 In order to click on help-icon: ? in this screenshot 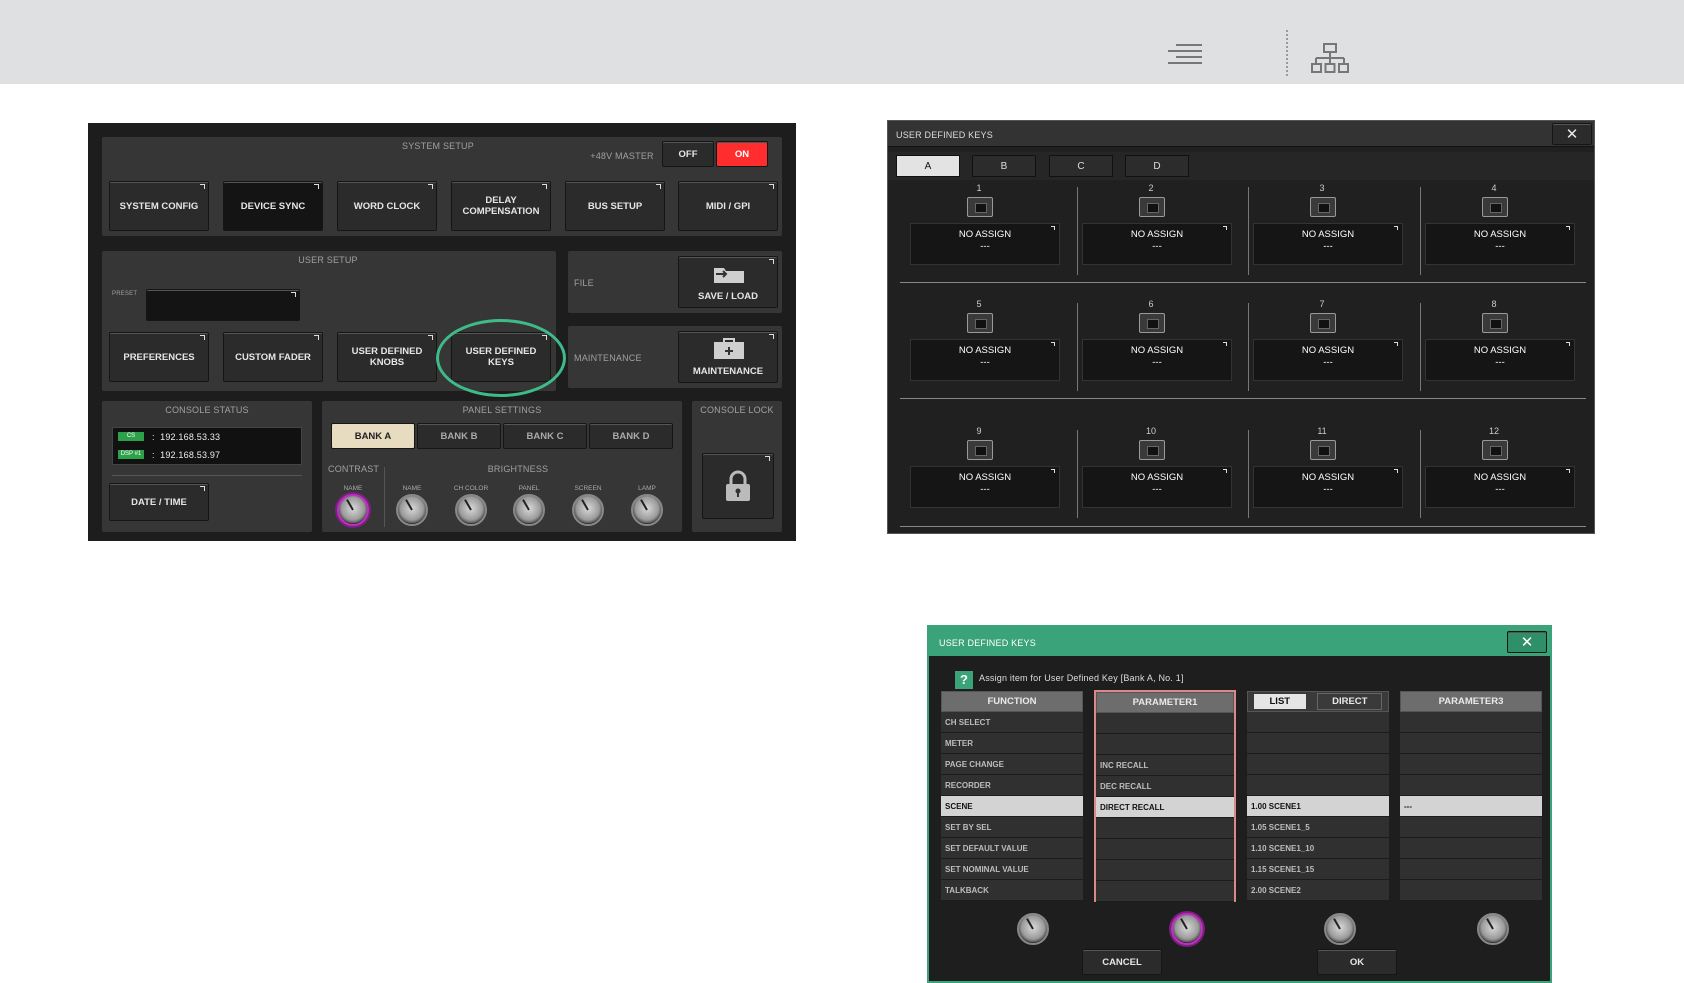, I will do `click(964, 680)`.